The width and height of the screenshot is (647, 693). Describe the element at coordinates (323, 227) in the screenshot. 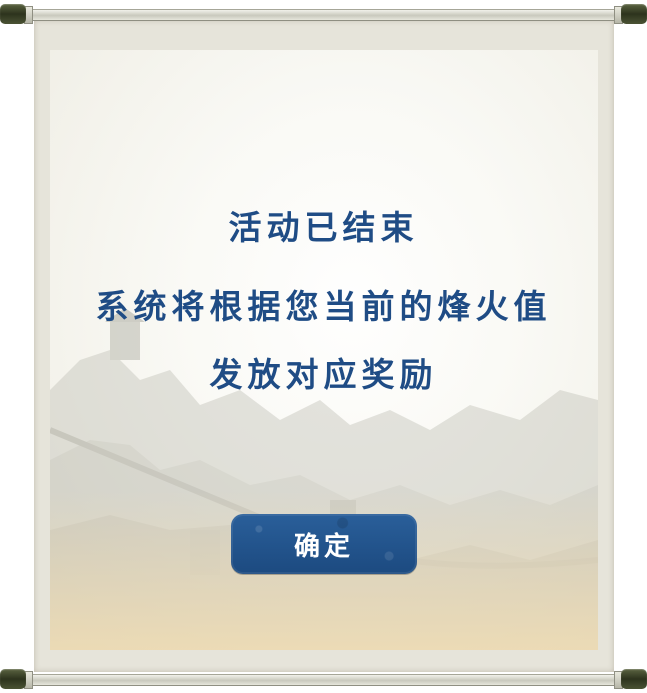

I see `message-line-event-ended: 活动已结束` at that location.